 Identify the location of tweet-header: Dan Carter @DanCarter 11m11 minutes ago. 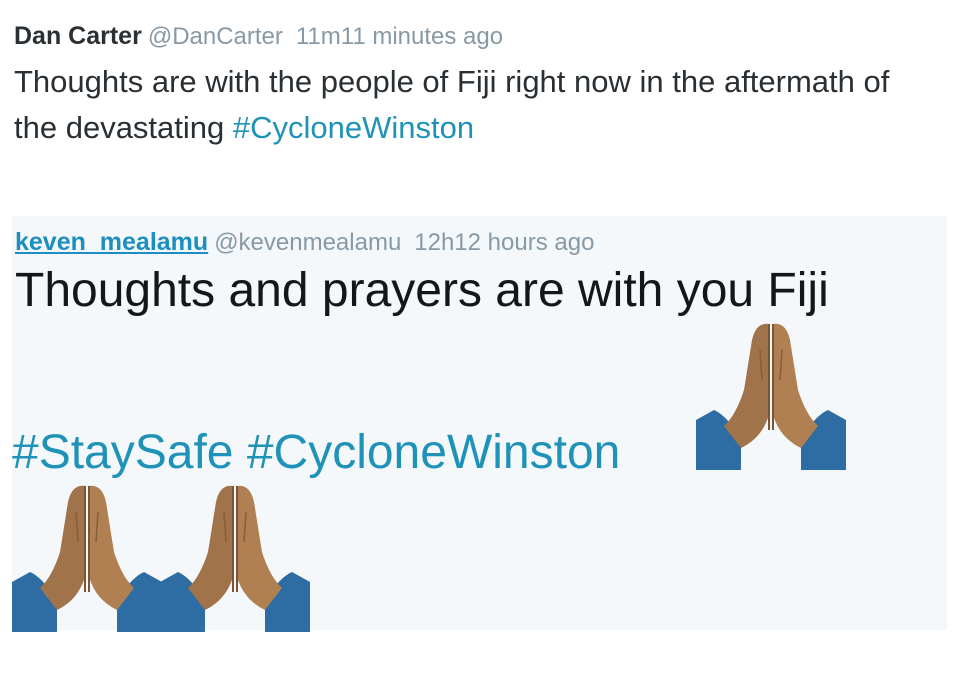
(479, 36).